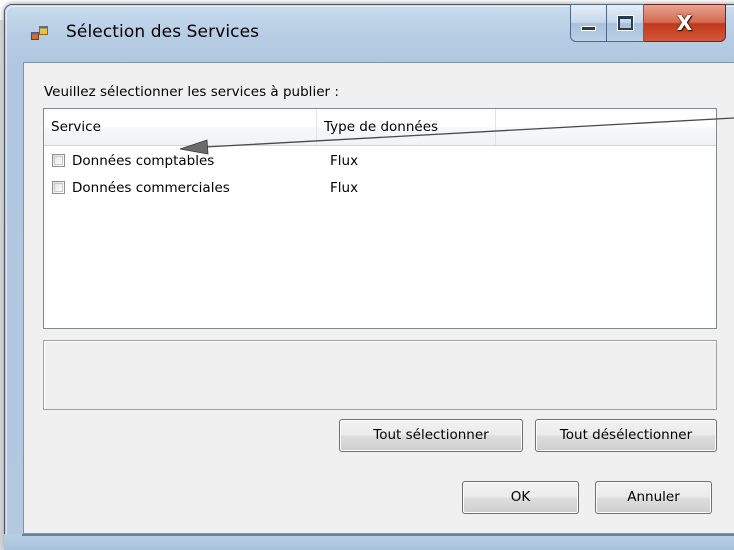  I want to click on client-bottom-edge, so click(378, 535).